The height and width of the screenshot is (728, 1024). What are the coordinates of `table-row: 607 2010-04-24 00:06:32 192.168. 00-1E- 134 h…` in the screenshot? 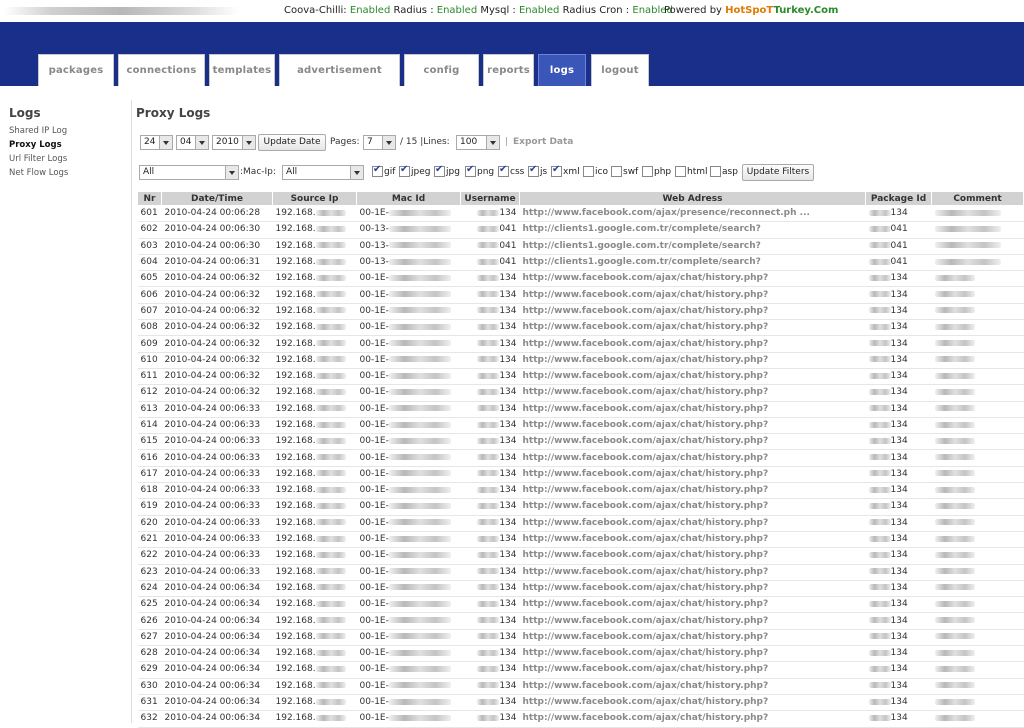 It's located at (580, 312).